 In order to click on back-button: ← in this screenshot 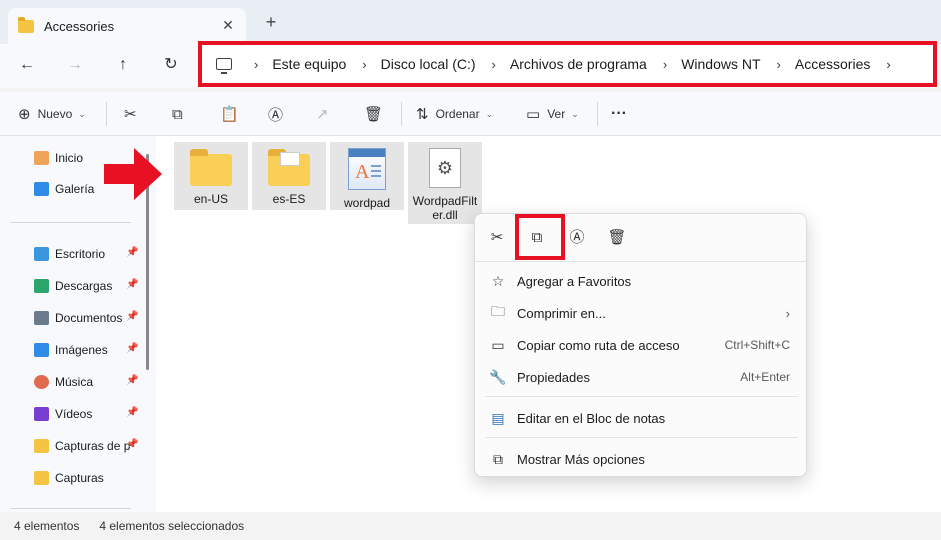, I will do `click(27, 65)`.